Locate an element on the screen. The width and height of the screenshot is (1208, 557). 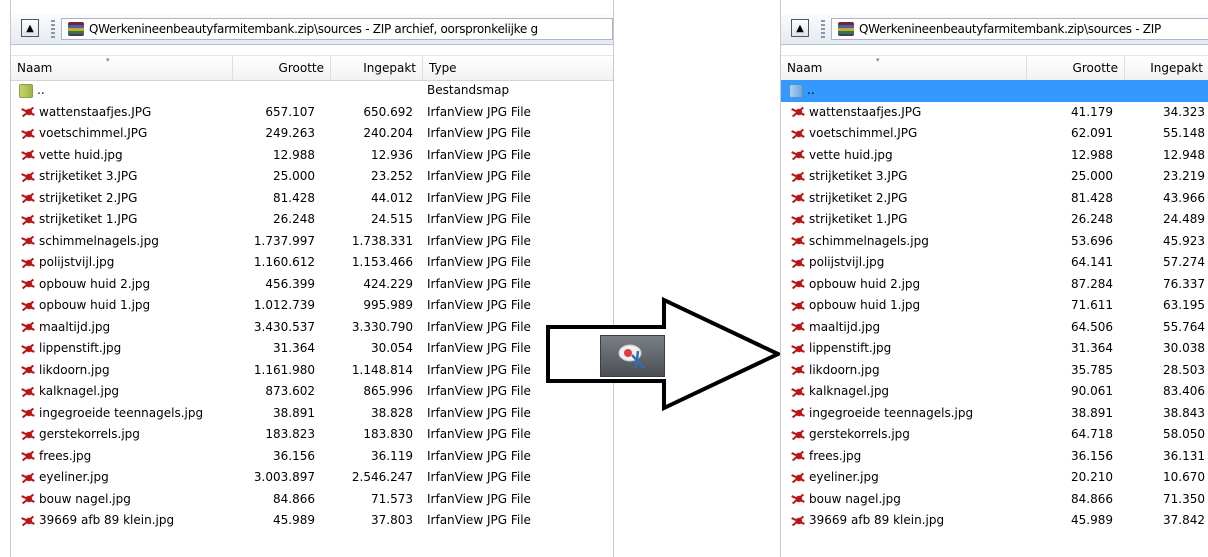
file-name-cell: wattenstaafjes.JPG is located at coordinates (122, 113).